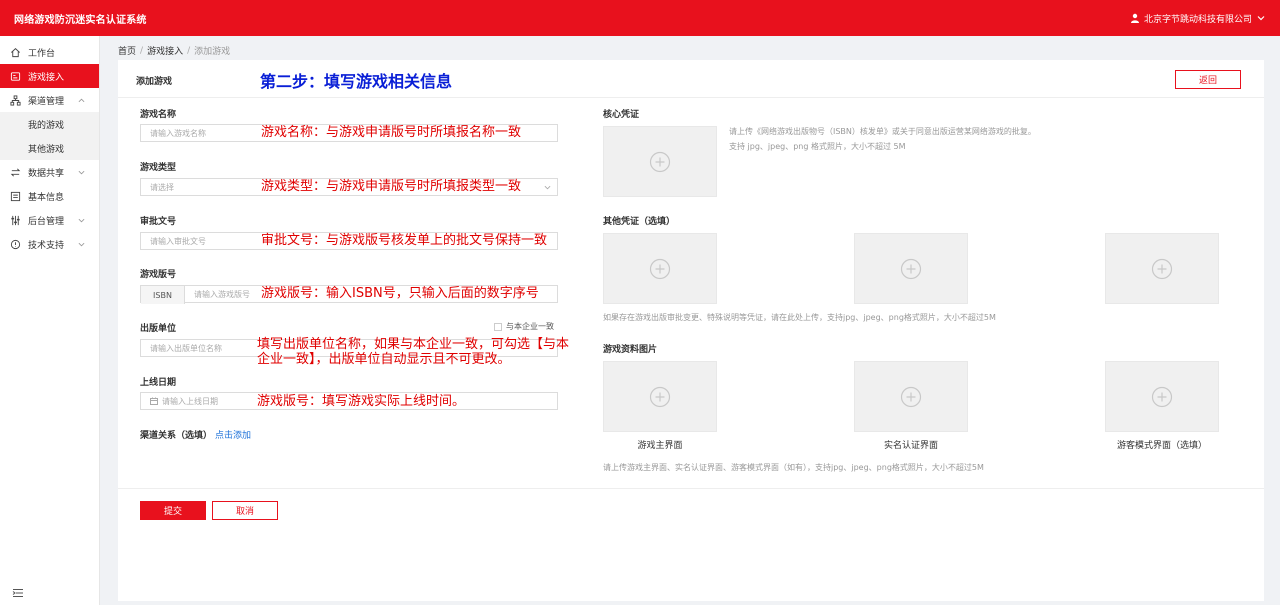  Describe the element at coordinates (158, 275) in the screenshot. I see `game-version-label: 游戏版号` at that location.